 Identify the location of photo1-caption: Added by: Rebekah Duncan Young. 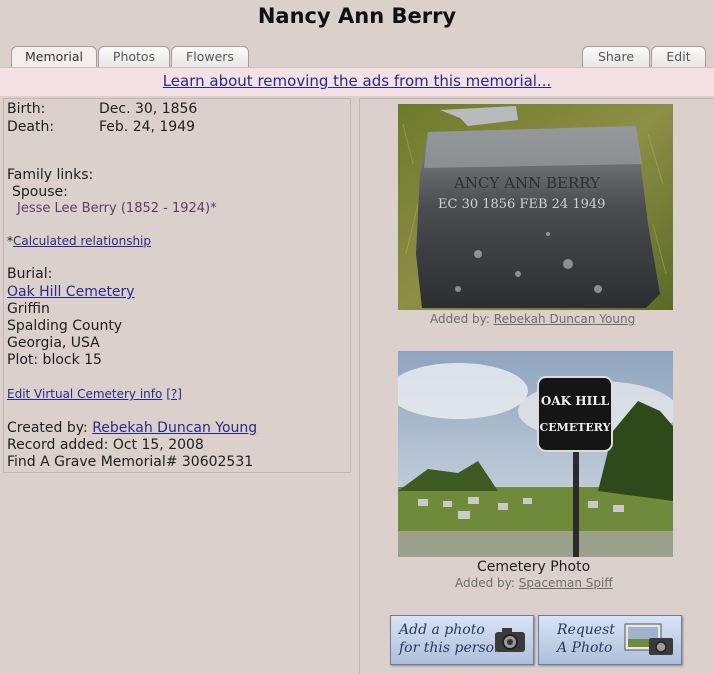
(532, 319).